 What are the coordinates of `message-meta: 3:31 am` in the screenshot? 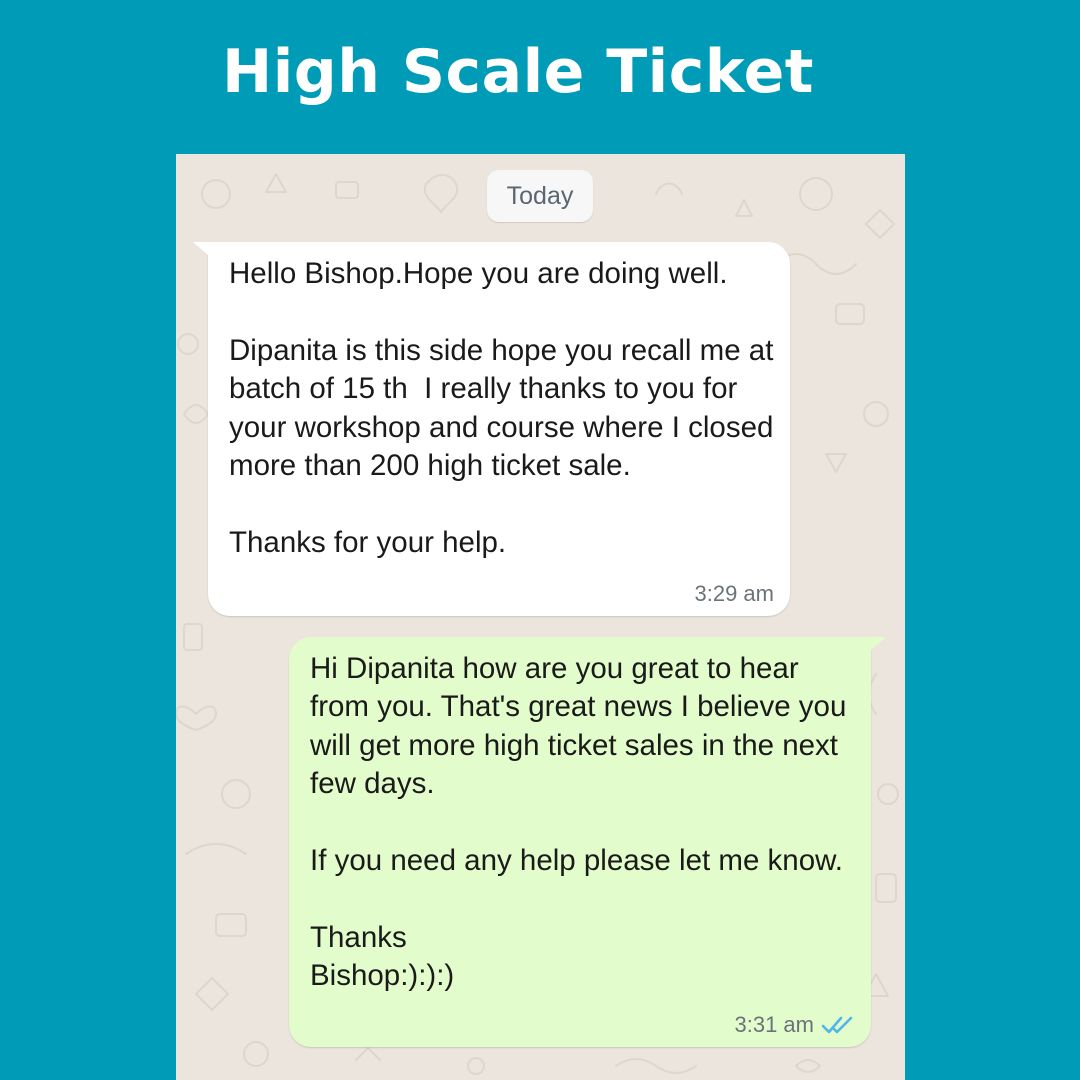 It's located at (795, 1025).